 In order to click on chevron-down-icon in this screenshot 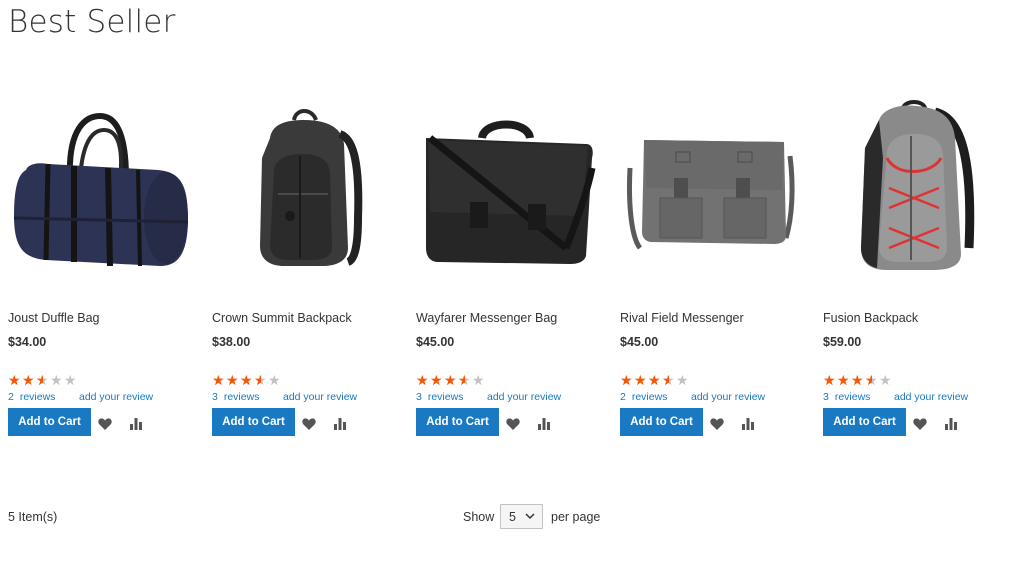, I will do `click(530, 516)`.